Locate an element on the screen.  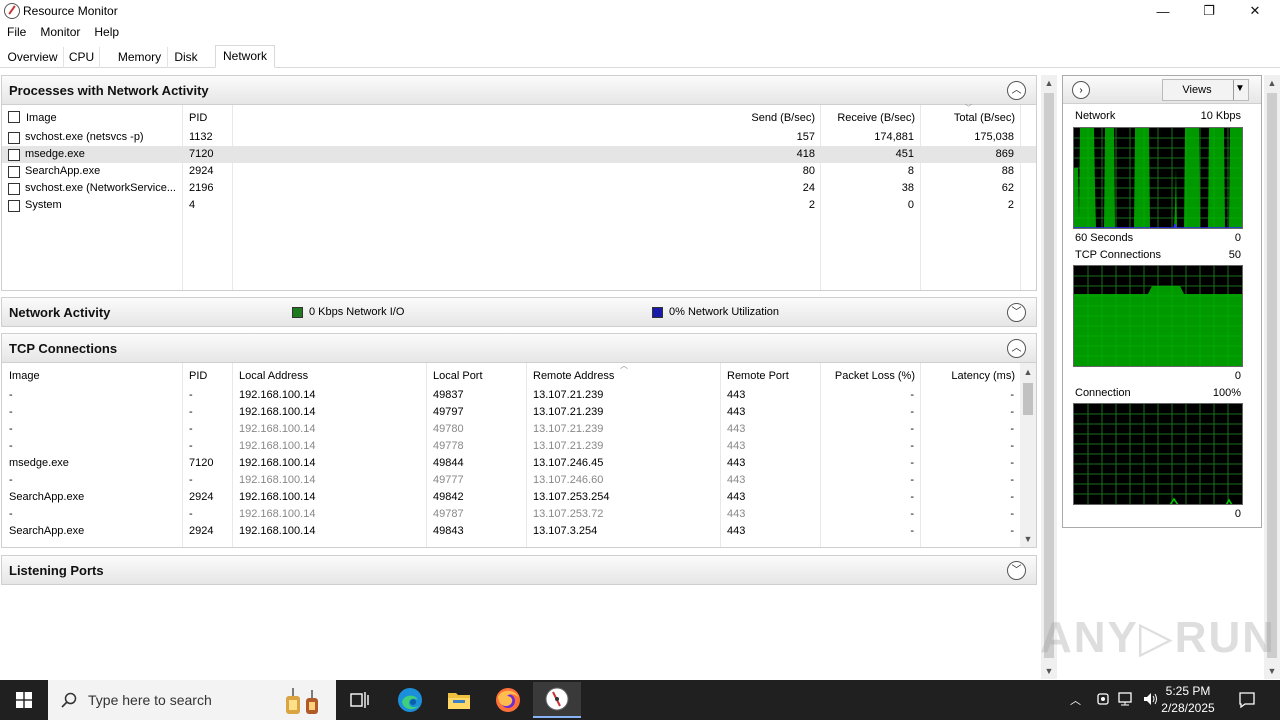
minimize-button: — is located at coordinates (1163, 11).